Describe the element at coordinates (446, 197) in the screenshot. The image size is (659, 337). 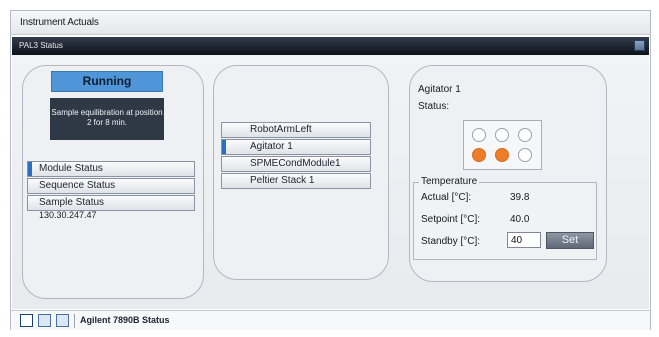
I see `actual-label: Actual [°C]:` at that location.